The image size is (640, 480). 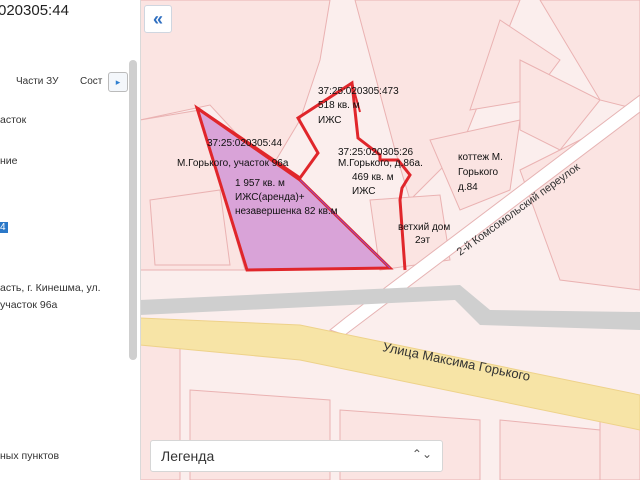 I want to click on panel-line-2: ние, so click(x=9, y=161).